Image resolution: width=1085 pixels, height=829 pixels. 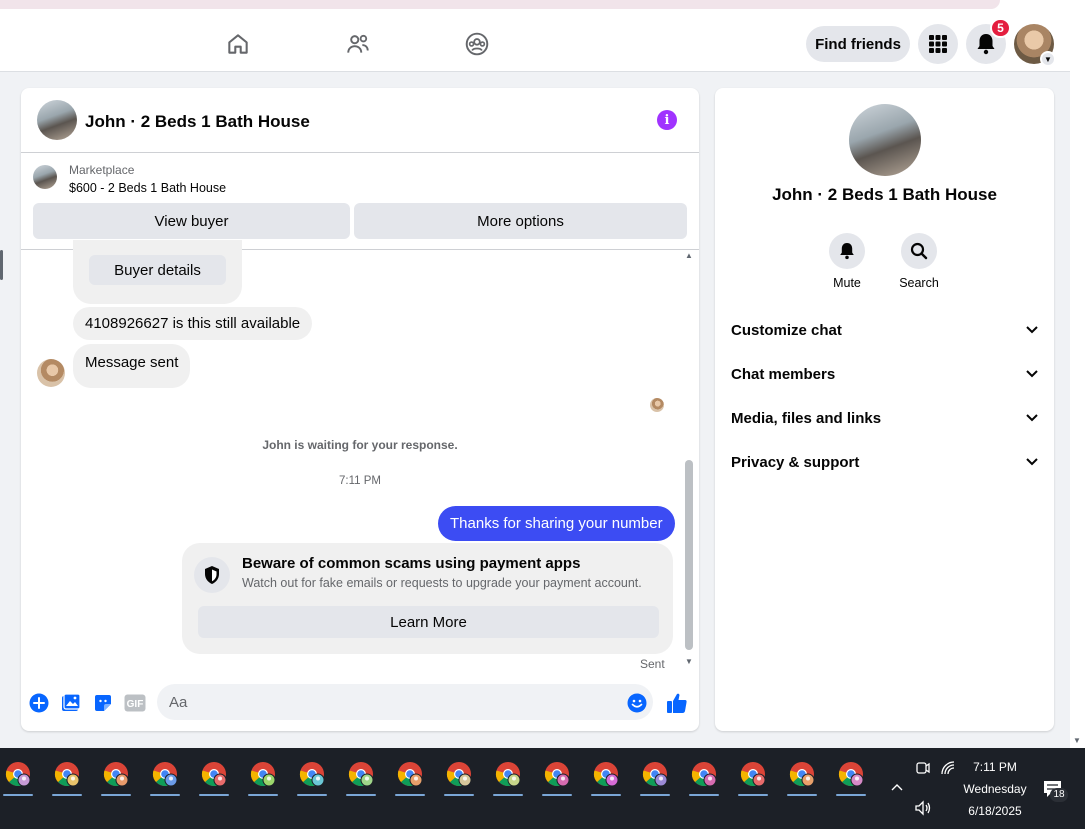 I want to click on search-button: Search, so click(x=919, y=261).